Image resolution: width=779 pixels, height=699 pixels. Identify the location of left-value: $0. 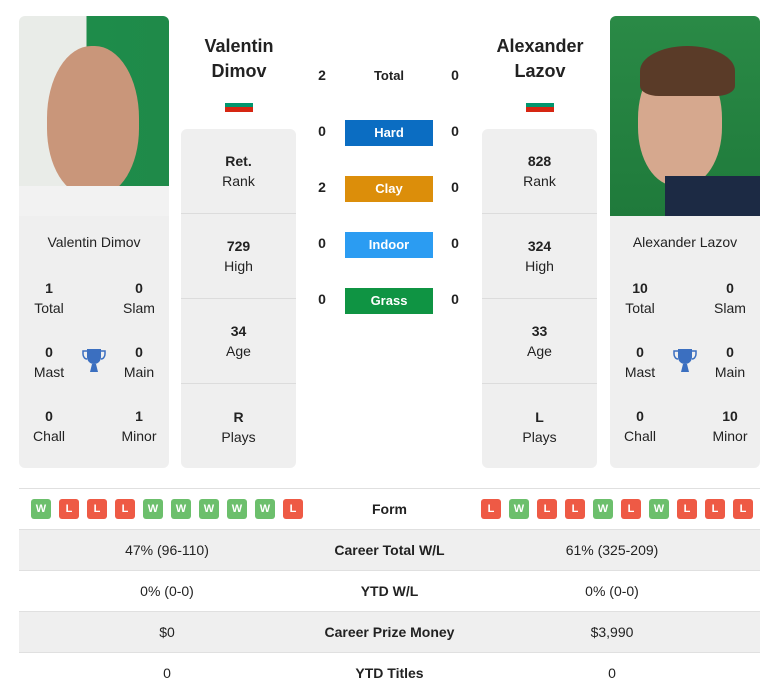
(167, 632).